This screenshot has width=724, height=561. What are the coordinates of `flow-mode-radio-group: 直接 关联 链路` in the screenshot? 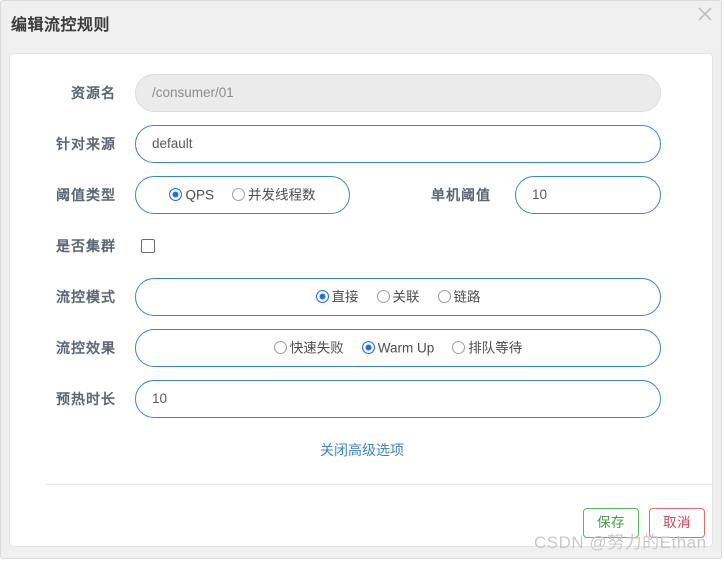 It's located at (398, 297).